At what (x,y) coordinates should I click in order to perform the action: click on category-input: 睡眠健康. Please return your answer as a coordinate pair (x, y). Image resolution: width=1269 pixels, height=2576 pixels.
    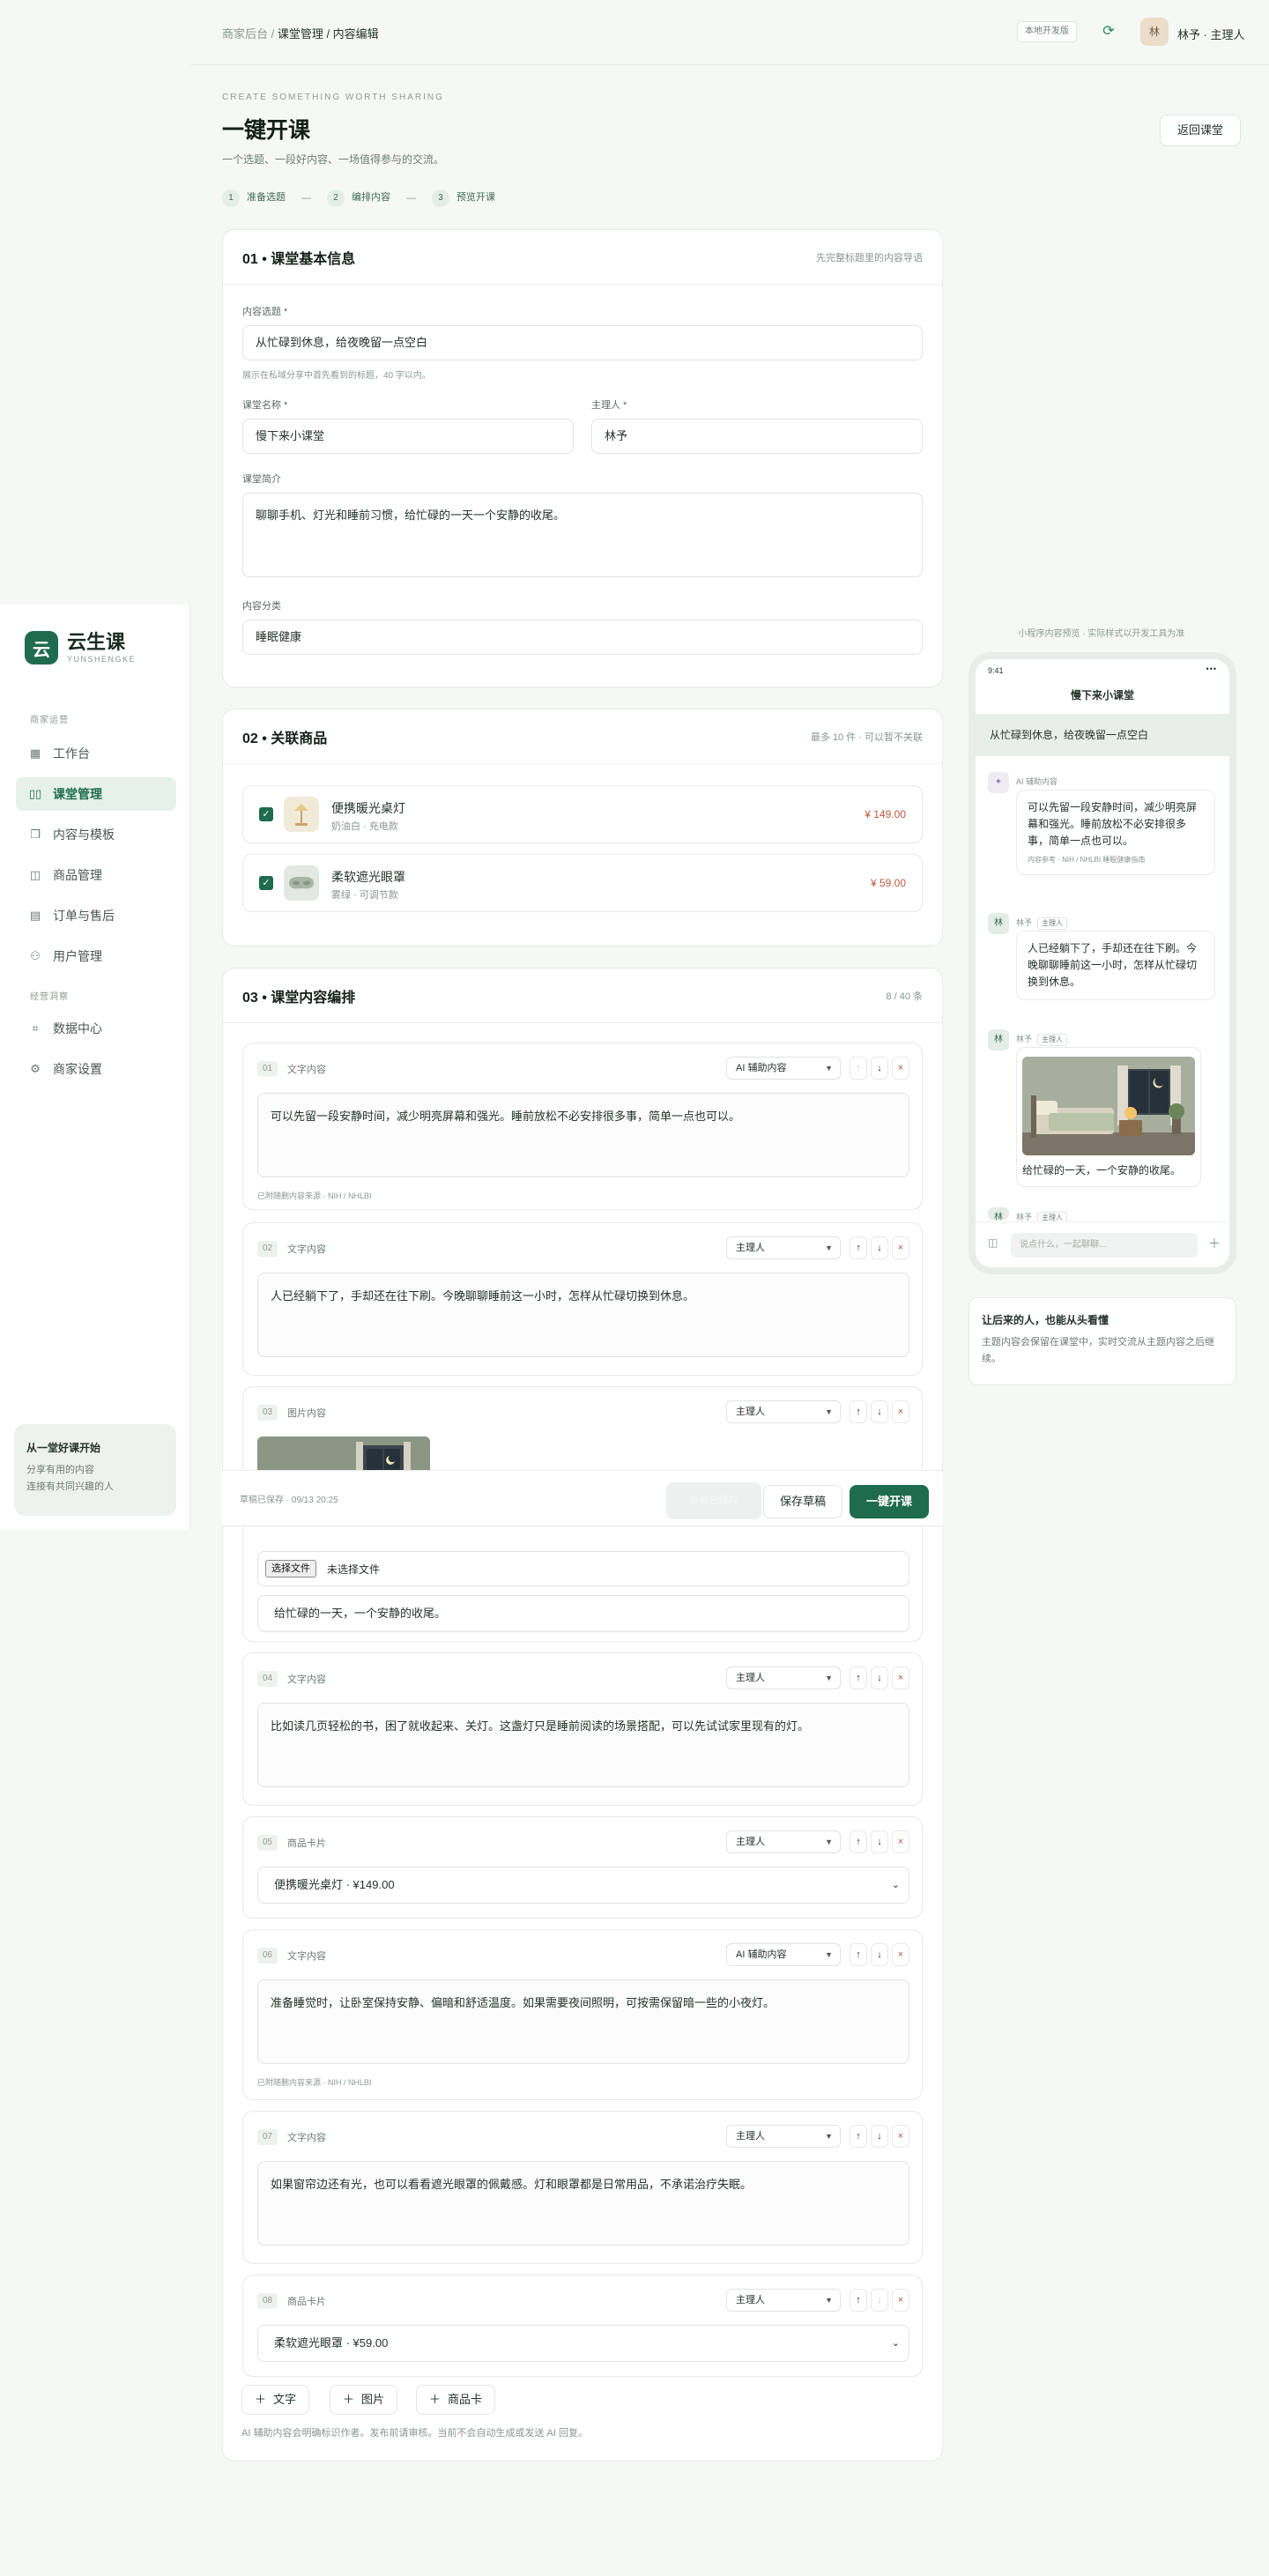
    Looking at the image, I should click on (582, 637).